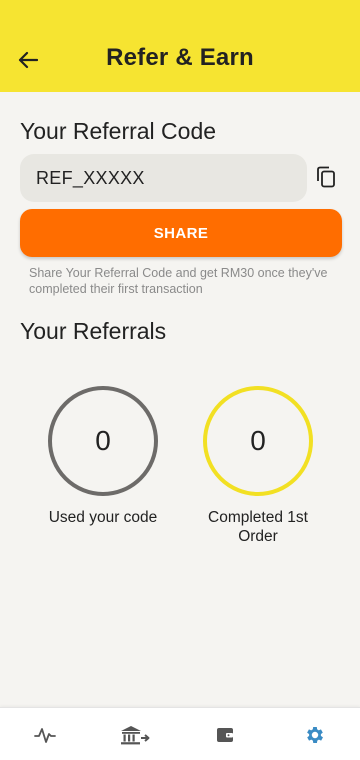 The image size is (360, 760). Describe the element at coordinates (181, 233) in the screenshot. I see `share-button: SHARE` at that location.